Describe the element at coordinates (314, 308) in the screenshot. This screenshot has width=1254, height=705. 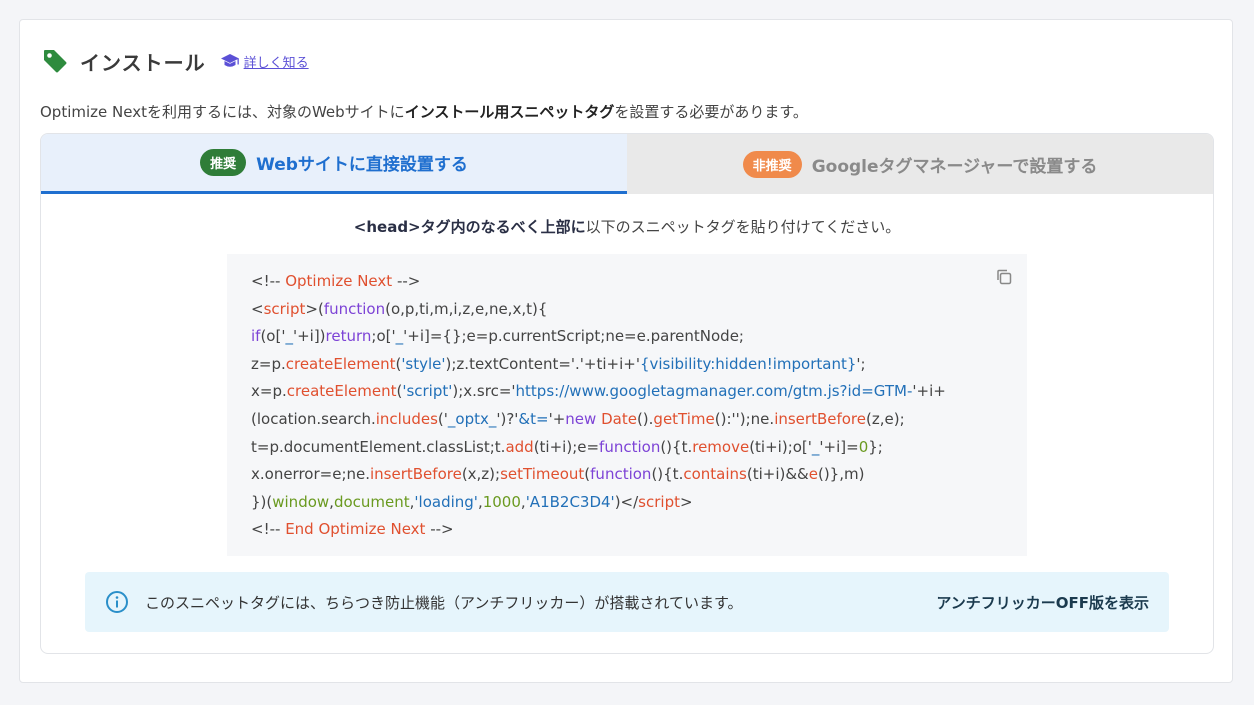
I see `code-token: >(` at that location.